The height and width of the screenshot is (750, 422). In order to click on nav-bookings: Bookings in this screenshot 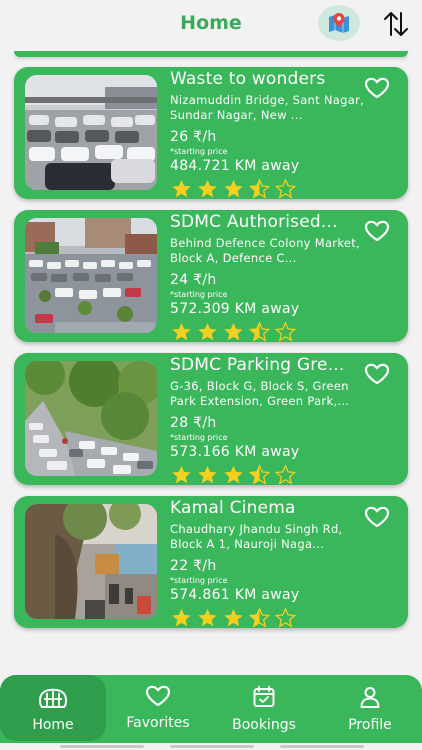, I will do `click(264, 709)`.